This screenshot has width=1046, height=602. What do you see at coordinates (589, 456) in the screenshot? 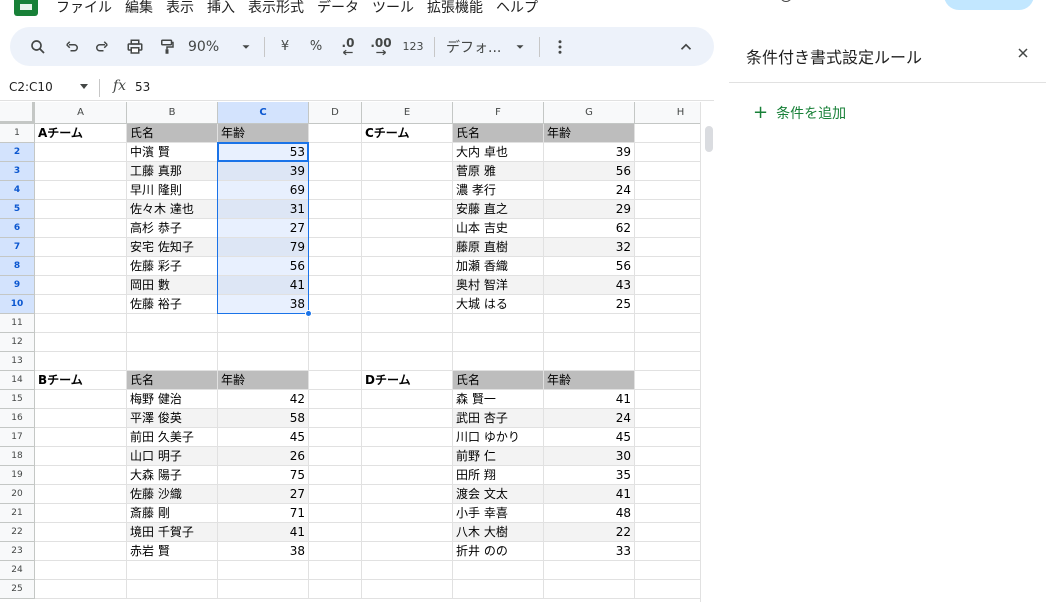
I see `age-cell: 30` at bounding box center [589, 456].